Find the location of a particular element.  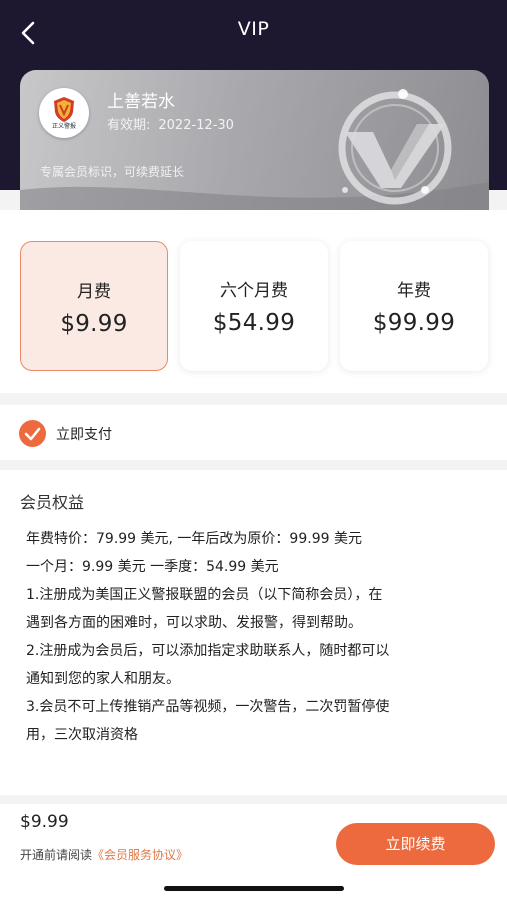

plan-option-monthly: 月费 $9.99 is located at coordinates (94, 306).